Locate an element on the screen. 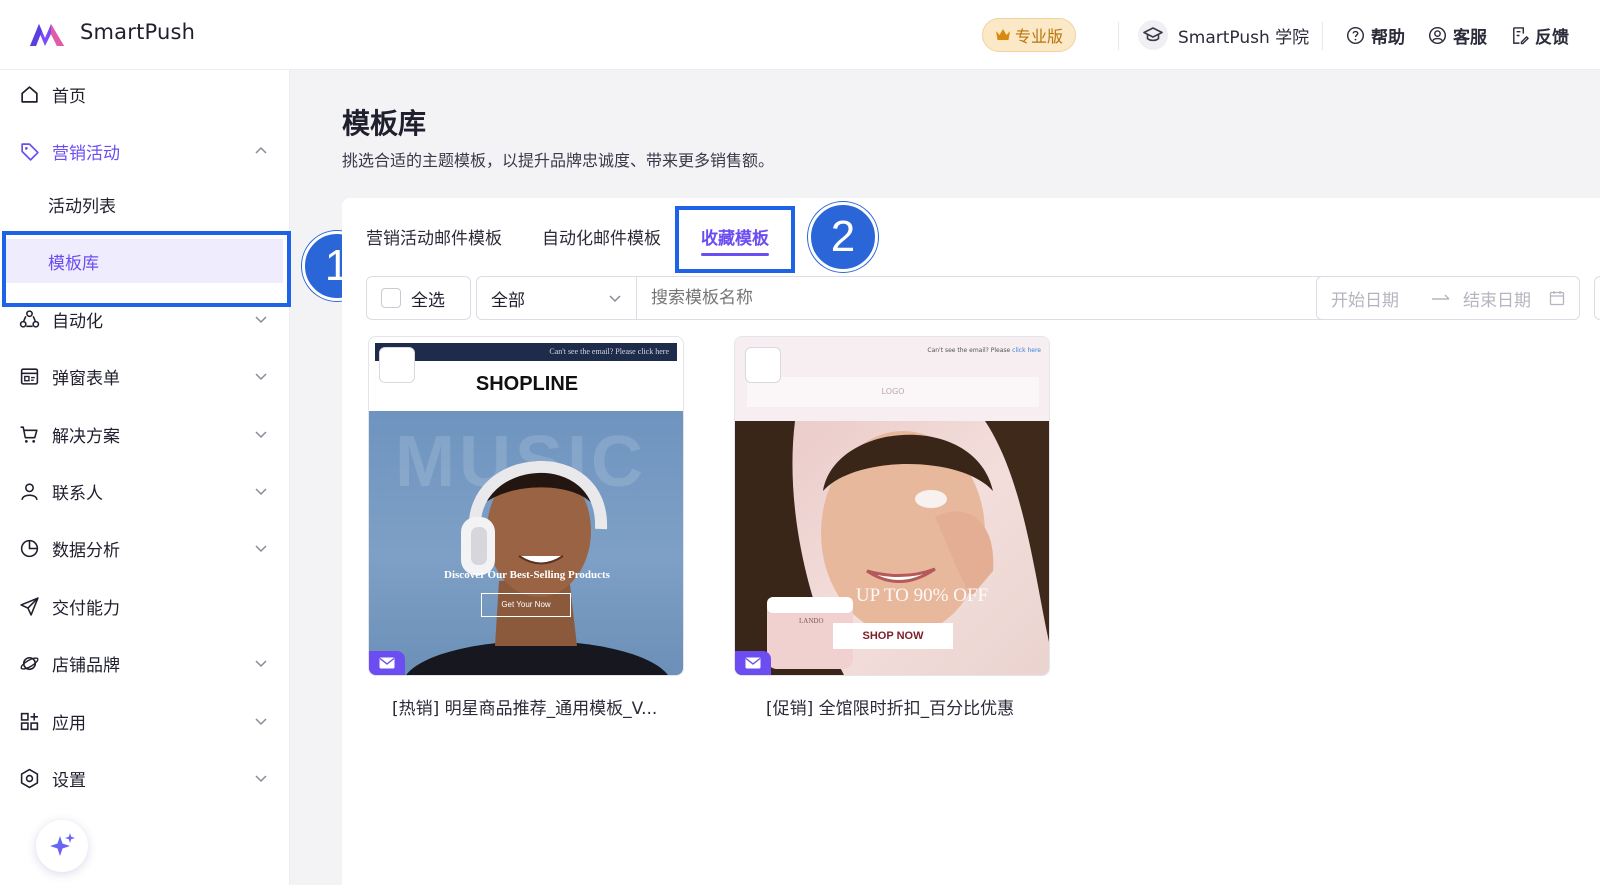 This screenshot has width=1600, height=885. sidebar-item-home: 首页 is located at coordinates (145, 94).